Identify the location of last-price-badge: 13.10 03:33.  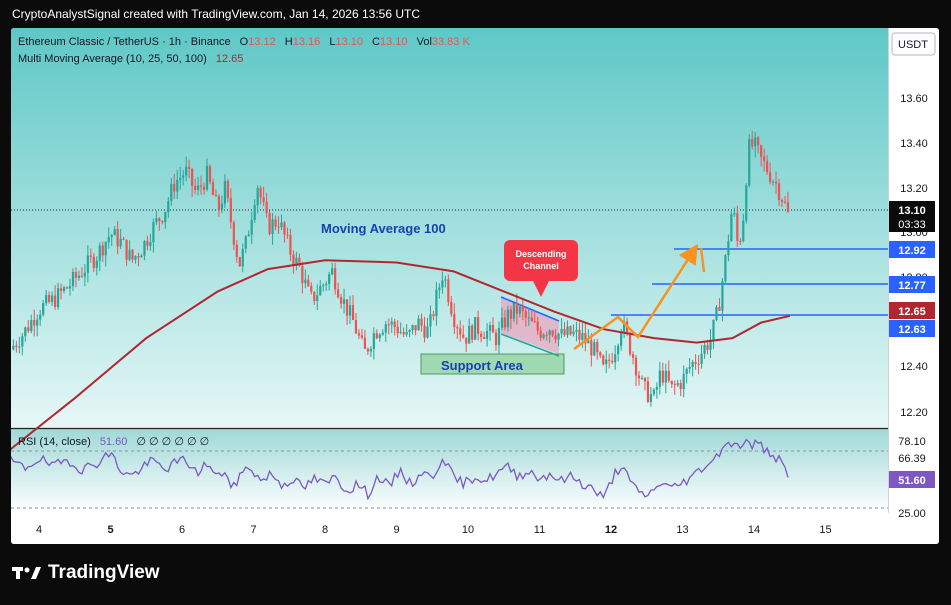
(912, 216).